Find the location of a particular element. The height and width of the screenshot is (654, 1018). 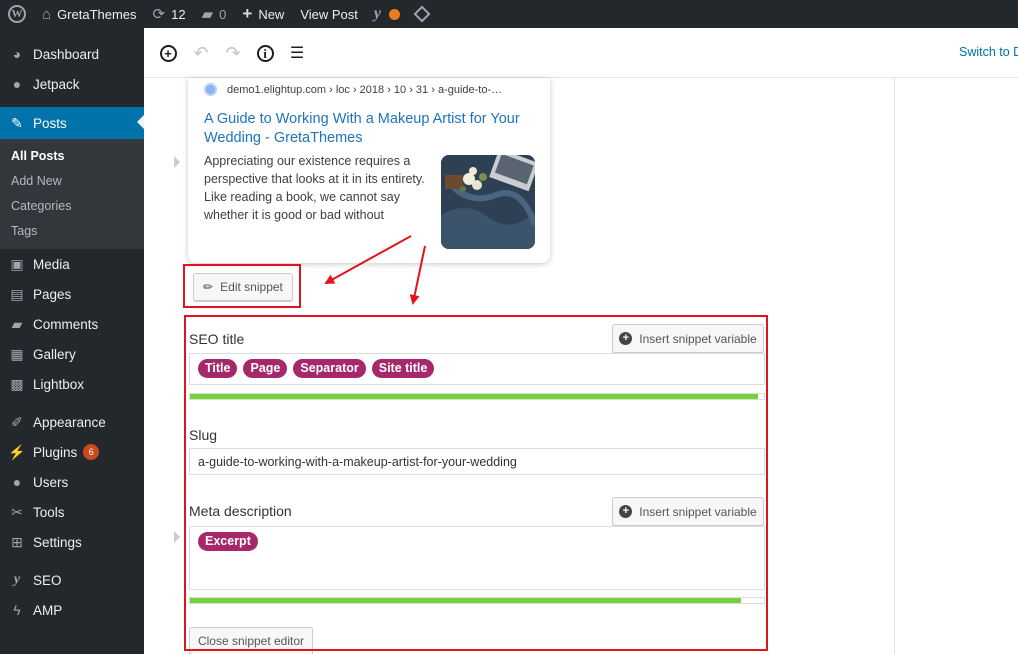

sidebar-item-posts: ✎ Posts is located at coordinates (72, 123).